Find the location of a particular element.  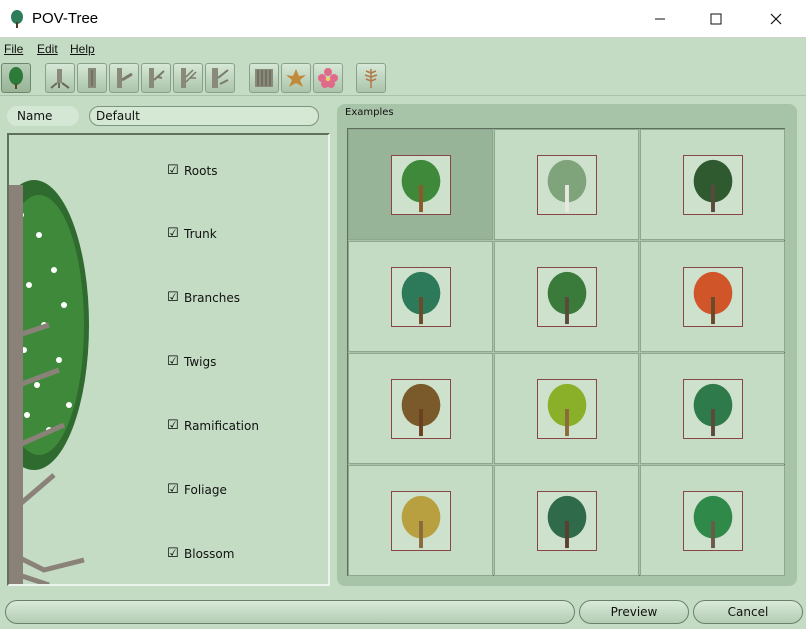

foliage-checkbox: ☑ Foliage is located at coordinates (197, 490).